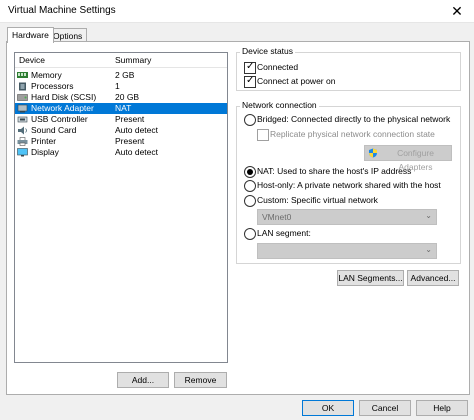 This screenshot has width=474, height=420. I want to click on device-row-printer: Printer Present, so click(121, 141).